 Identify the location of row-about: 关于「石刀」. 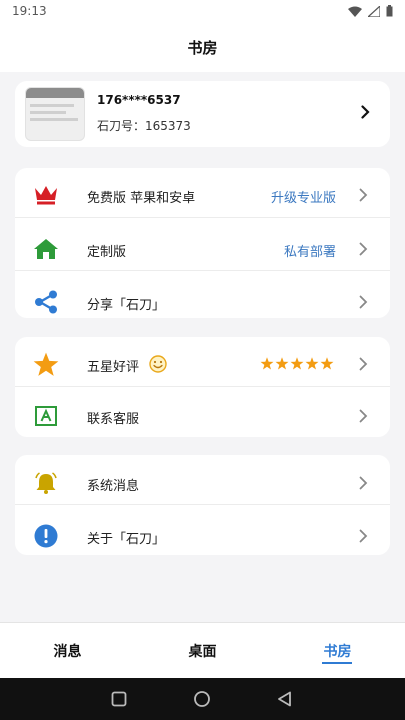
(202, 533).